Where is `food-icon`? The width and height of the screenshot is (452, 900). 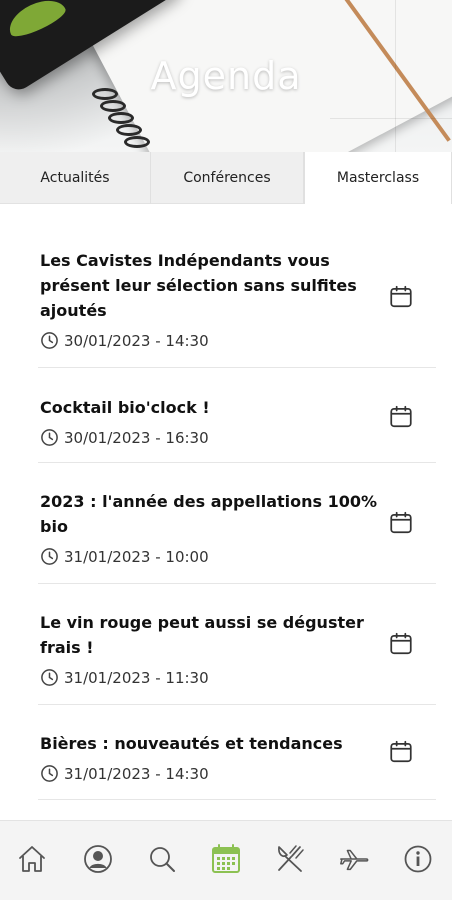
food-icon is located at coordinates (291, 858).